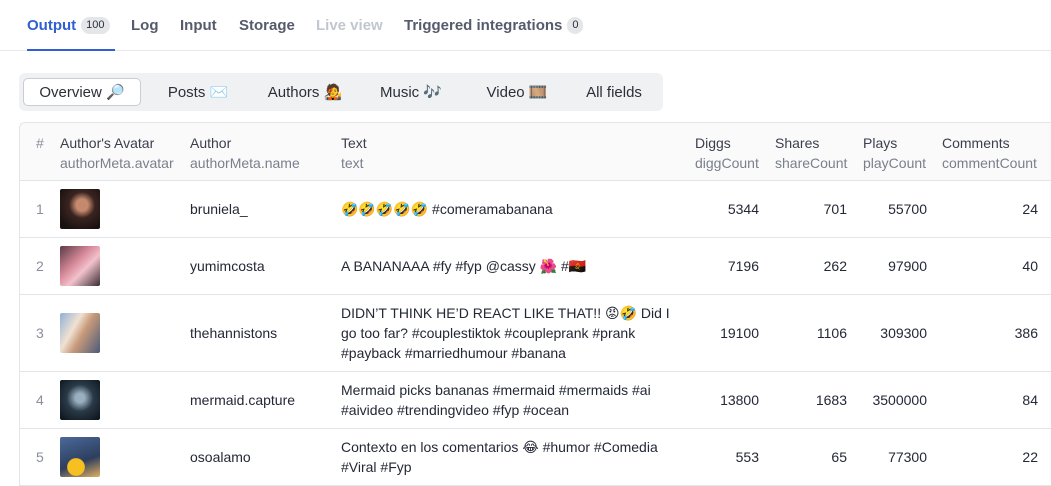  Describe the element at coordinates (894, 153) in the screenshot. I see `header-plays: Plays playCount` at that location.